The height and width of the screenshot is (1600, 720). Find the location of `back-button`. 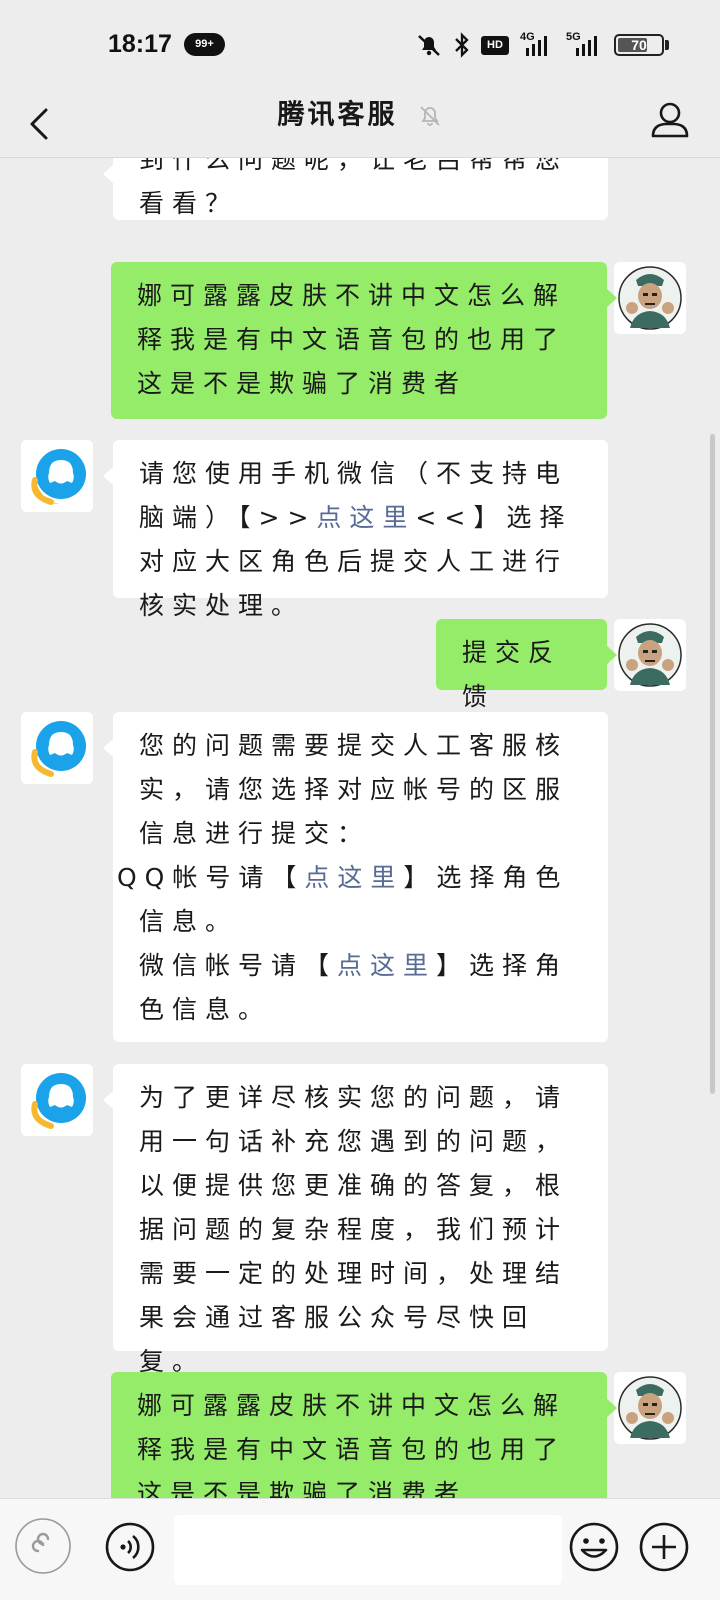

back-button is located at coordinates (42, 124).